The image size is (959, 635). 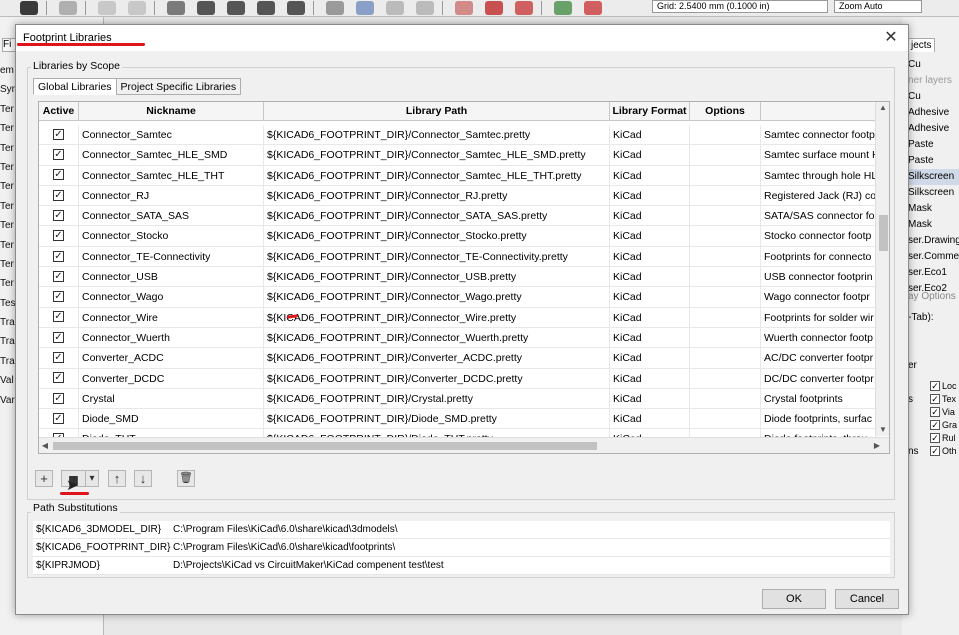 What do you see at coordinates (171, 175) in the screenshot?
I see `nickname-cell: Connector_Samtec_HLE_THT` at bounding box center [171, 175].